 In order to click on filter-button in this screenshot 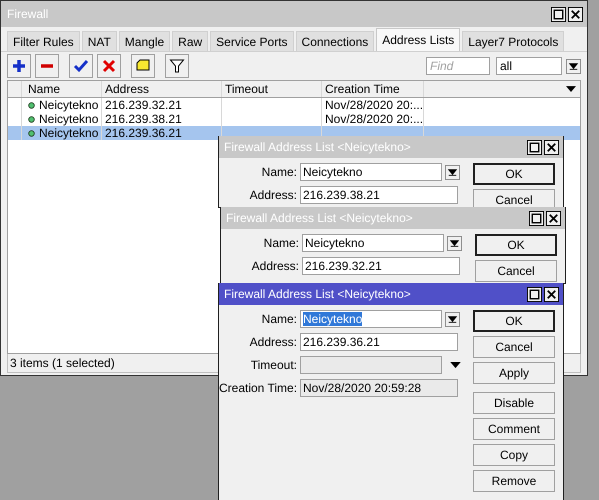, I will do `click(177, 66)`.